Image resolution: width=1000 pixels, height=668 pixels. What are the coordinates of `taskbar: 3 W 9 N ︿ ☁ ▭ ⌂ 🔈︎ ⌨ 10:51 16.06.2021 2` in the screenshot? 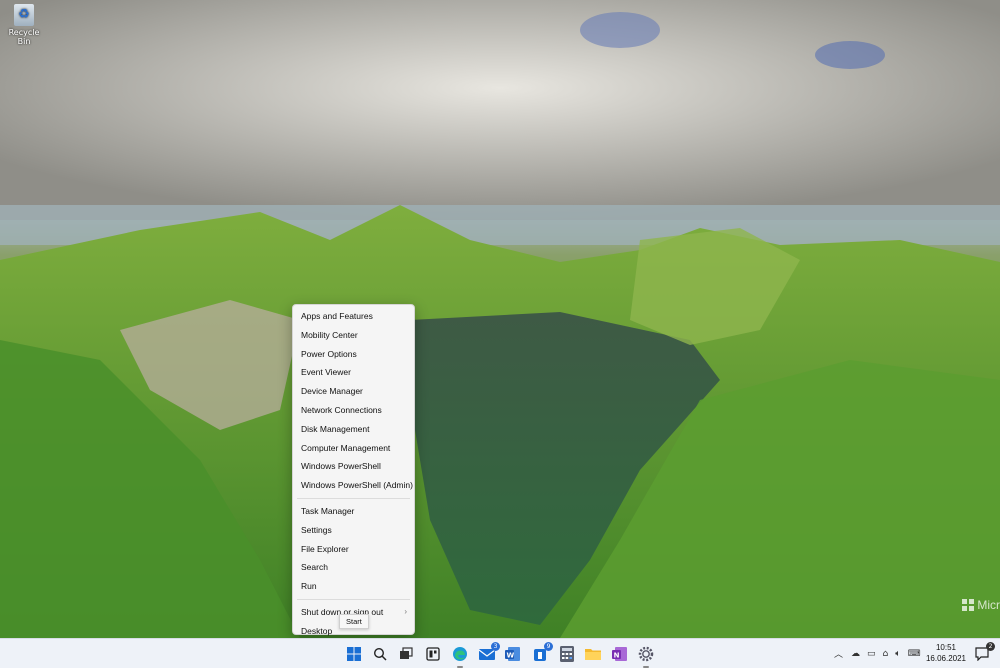 It's located at (500, 653).